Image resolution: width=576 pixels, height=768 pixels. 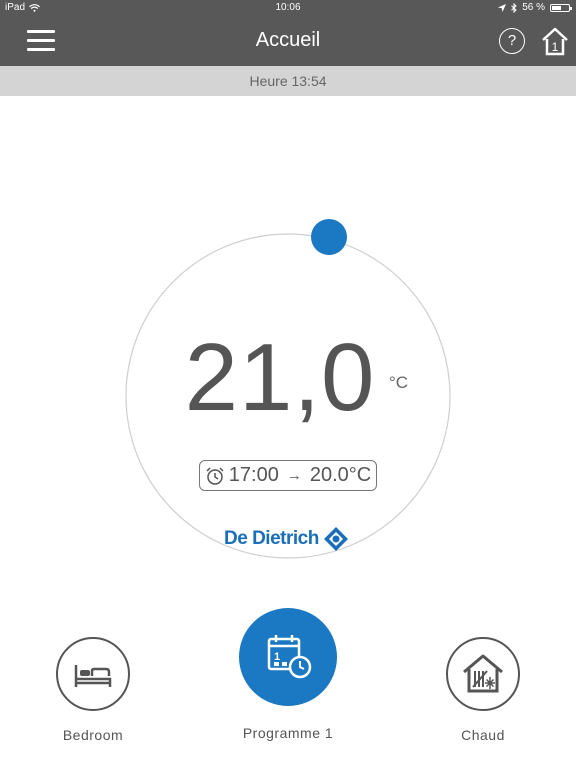 I want to click on nav-bar: Accueil ? 1, so click(x=288, y=41).